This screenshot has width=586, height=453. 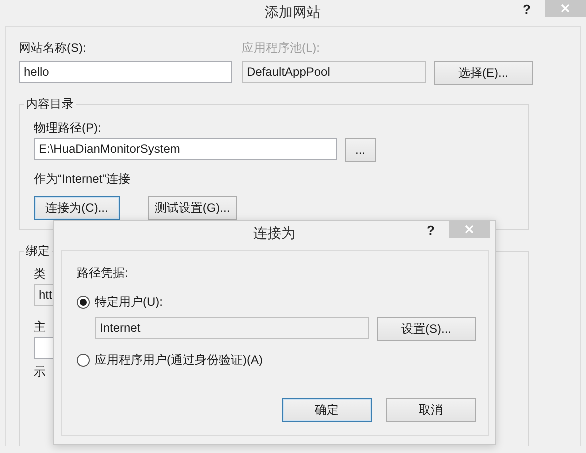 I want to click on group-title: 绑定, so click(x=38, y=251).